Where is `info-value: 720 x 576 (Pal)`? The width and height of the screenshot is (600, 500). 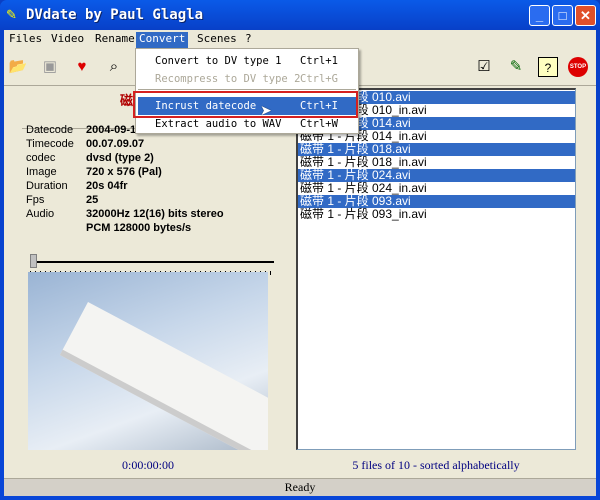 info-value: 720 x 576 (Pal) is located at coordinates (124, 172).